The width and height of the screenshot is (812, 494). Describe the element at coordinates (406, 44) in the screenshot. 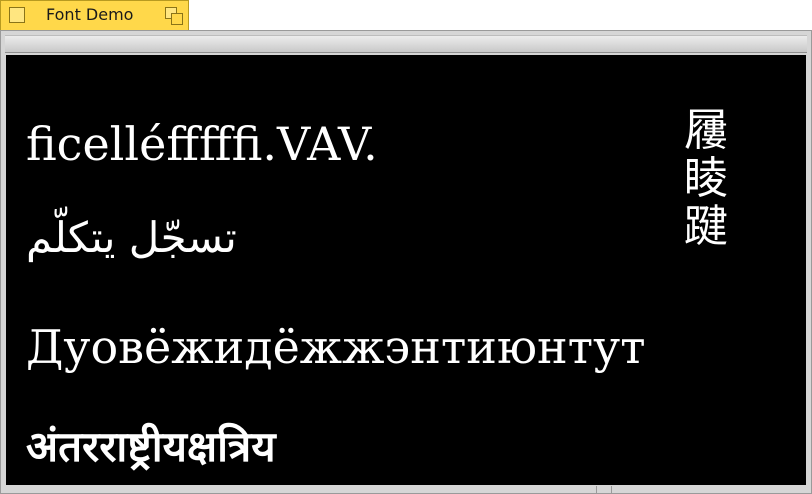

I see `toolbar-strip` at that location.